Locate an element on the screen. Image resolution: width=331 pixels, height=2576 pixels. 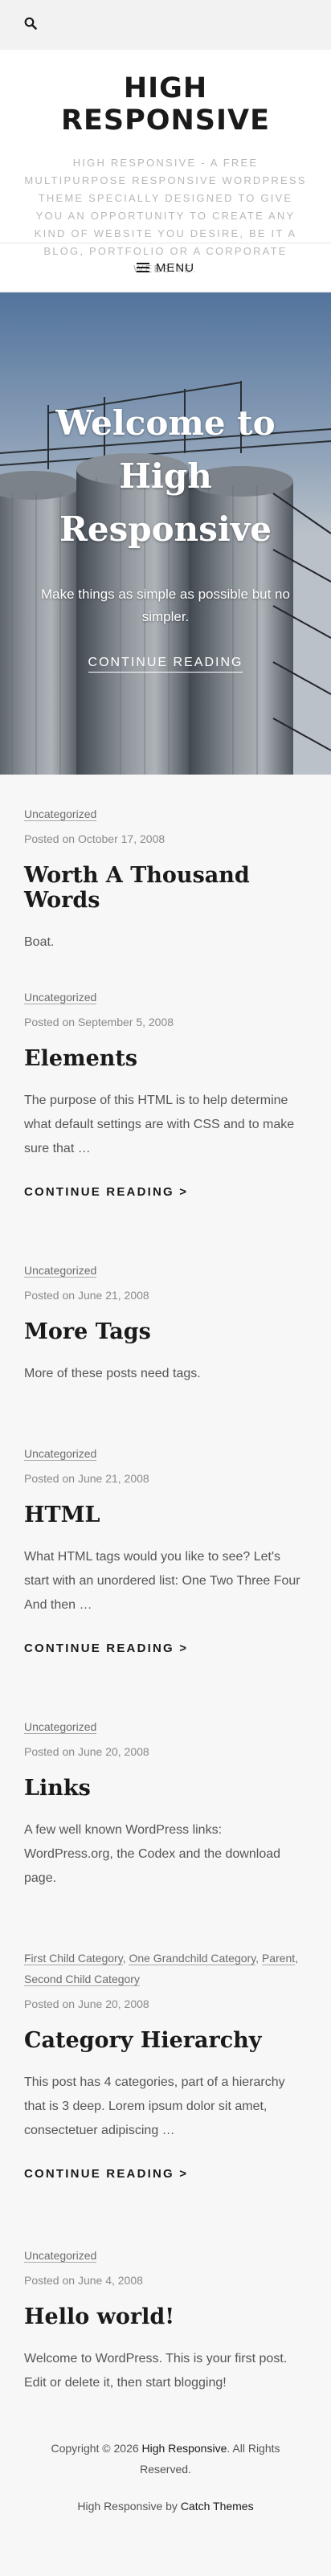
post-title: Links is located at coordinates (165, 1788).